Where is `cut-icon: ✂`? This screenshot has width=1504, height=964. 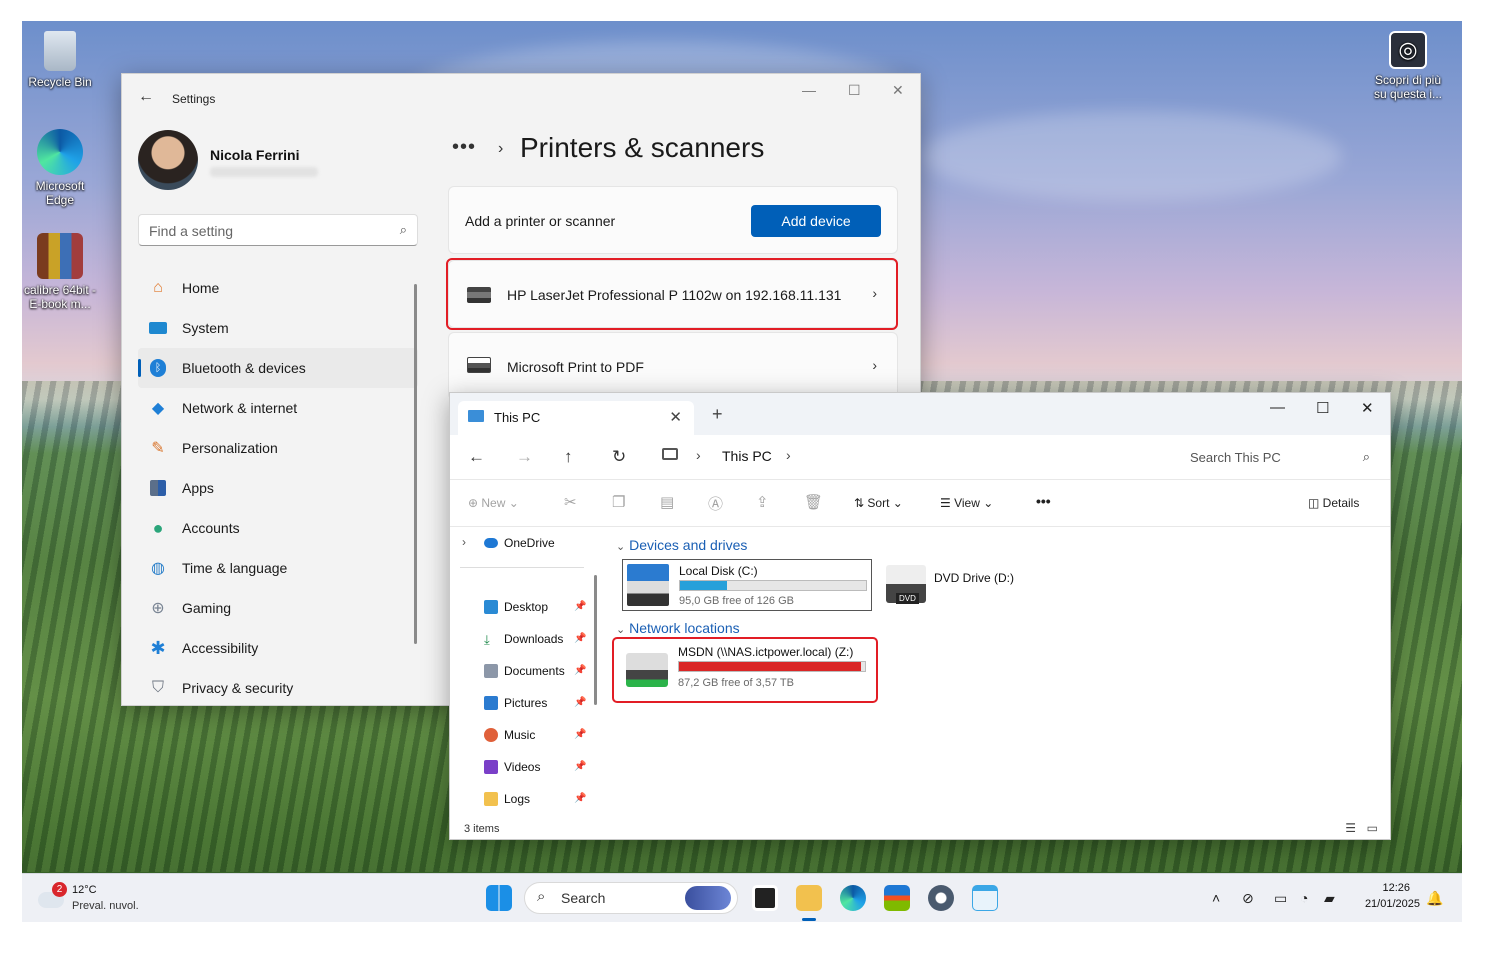
cut-icon: ✂ is located at coordinates (570, 502).